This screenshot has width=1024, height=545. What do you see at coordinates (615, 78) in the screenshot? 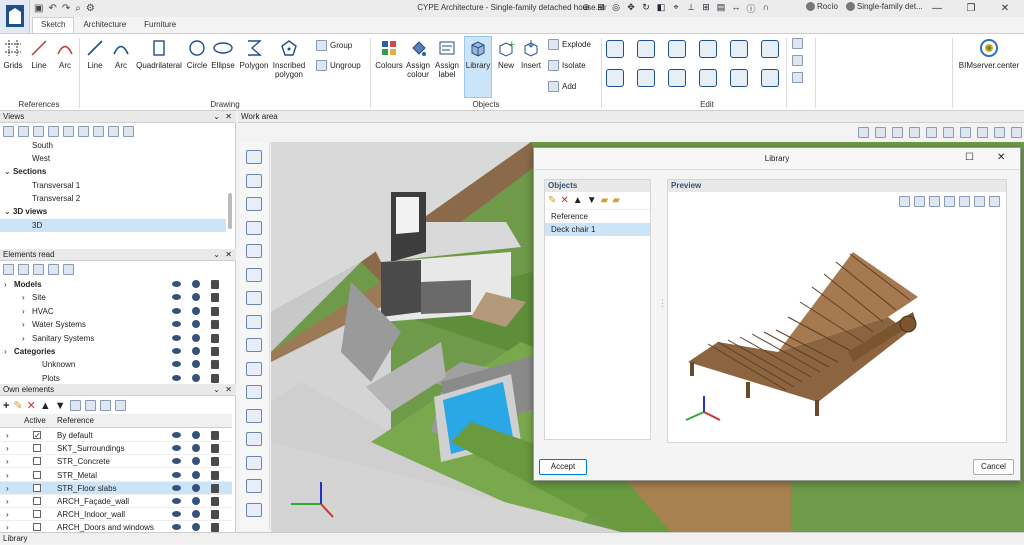
I see `erase-icon` at bounding box center [615, 78].